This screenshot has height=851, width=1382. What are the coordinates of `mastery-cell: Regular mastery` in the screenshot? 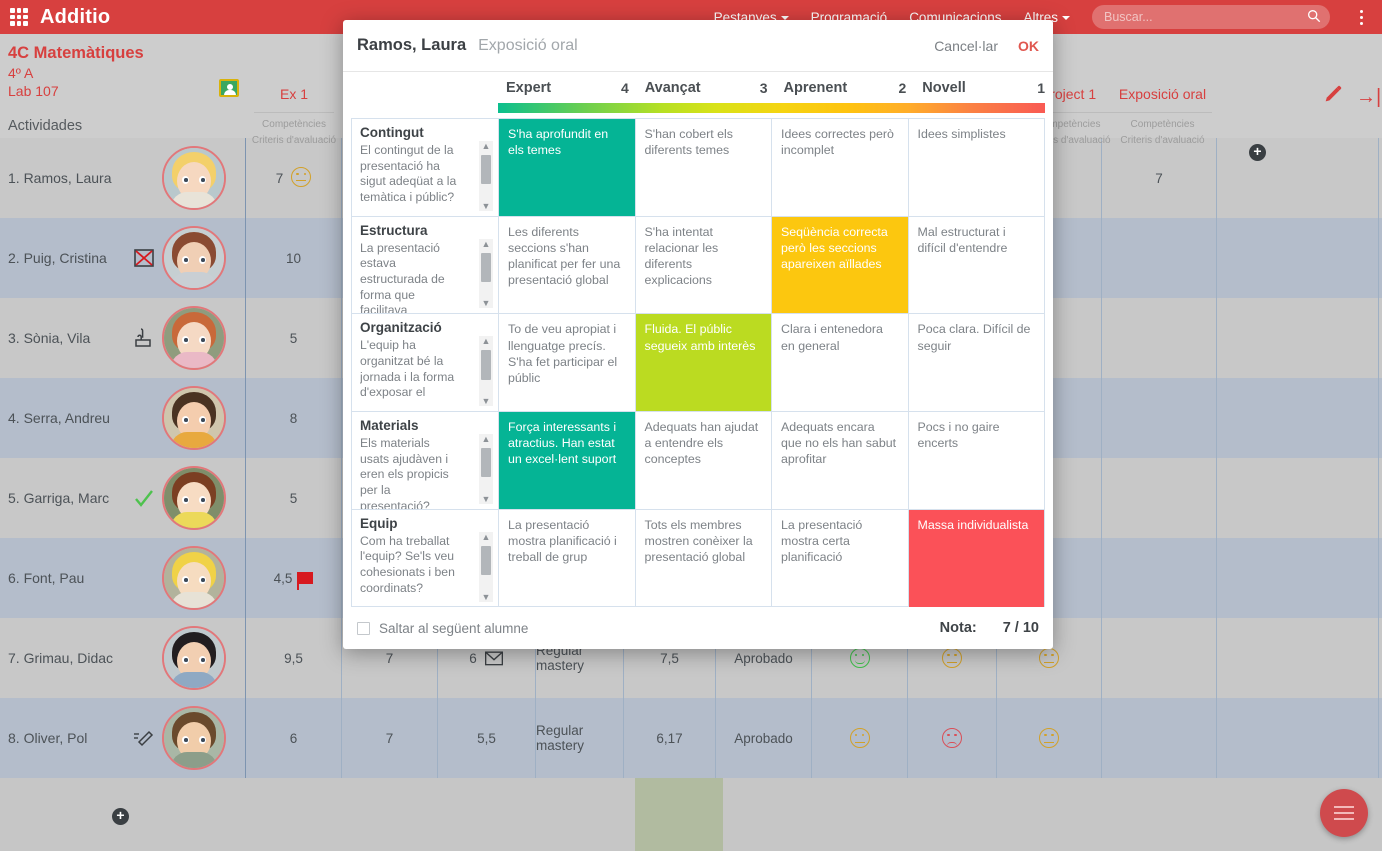 It's located at (580, 738).